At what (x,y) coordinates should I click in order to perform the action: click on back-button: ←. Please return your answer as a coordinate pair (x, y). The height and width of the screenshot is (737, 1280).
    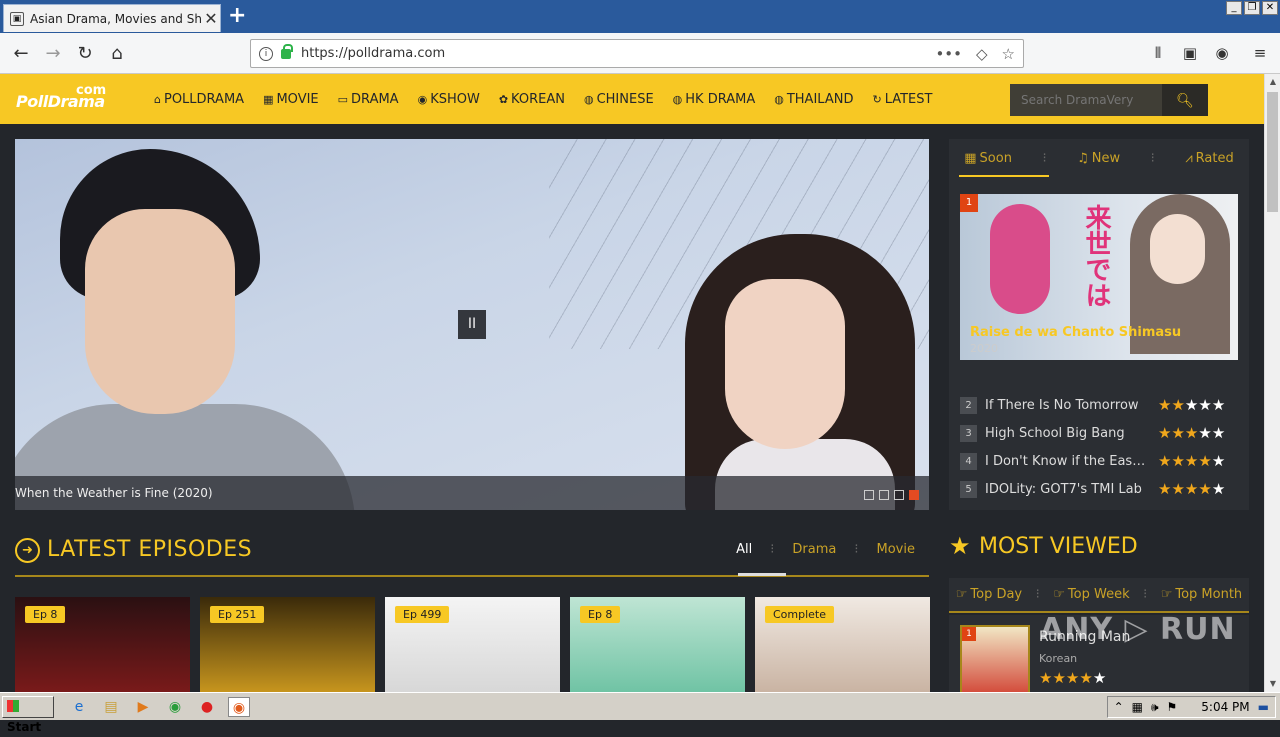
    Looking at the image, I should click on (21, 54).